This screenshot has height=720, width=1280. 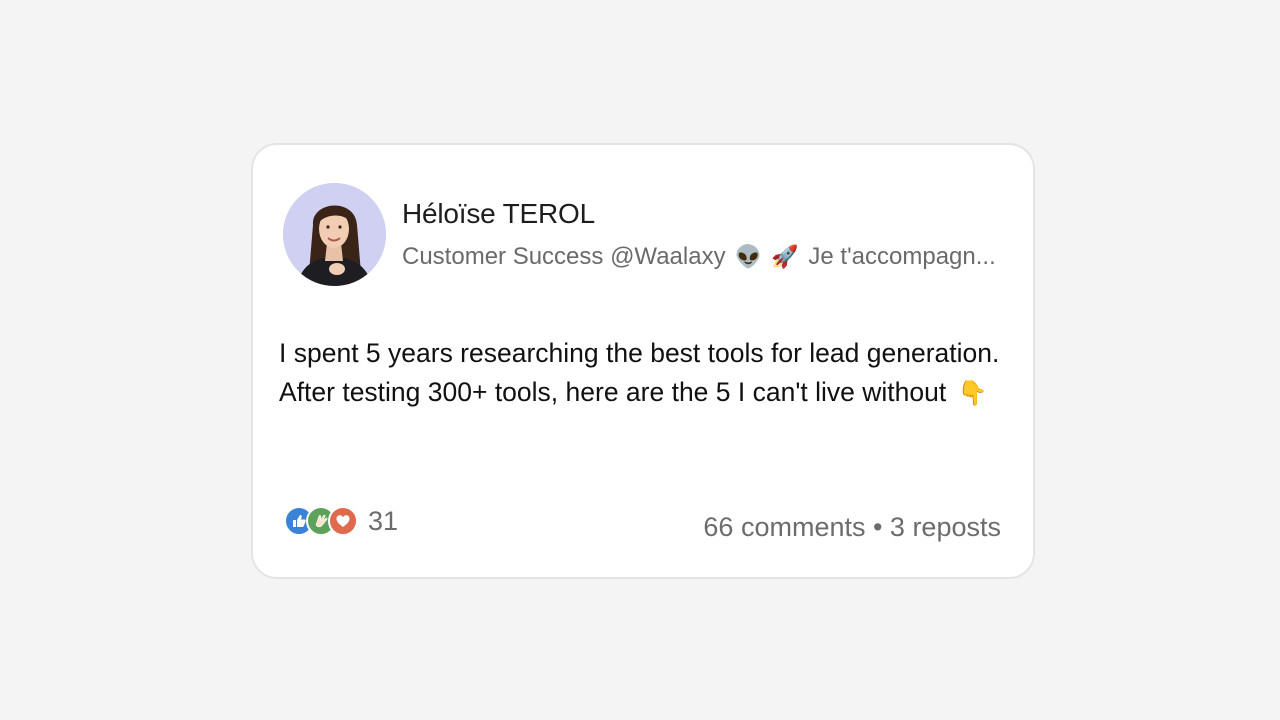 What do you see at coordinates (498, 214) in the screenshot?
I see `author-name: Héloïse TEROL` at bounding box center [498, 214].